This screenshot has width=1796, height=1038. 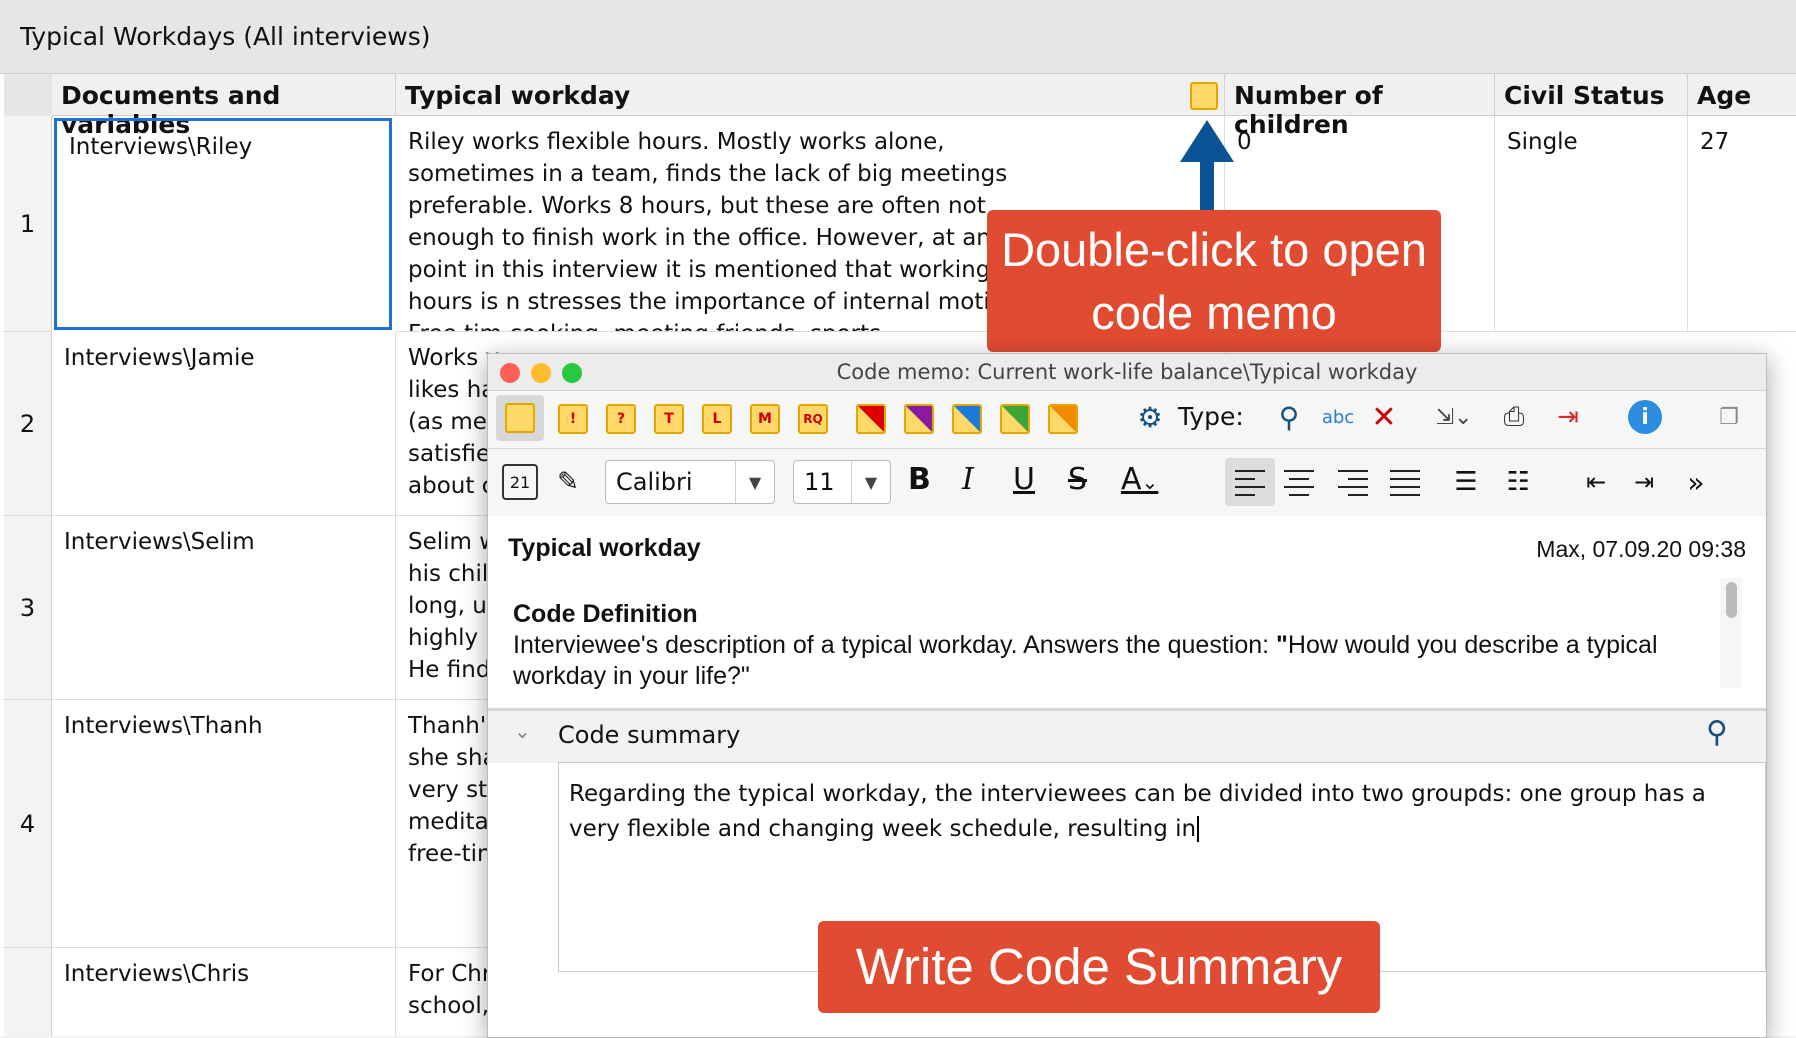 I want to click on arrow-shaft, so click(x=1207, y=186).